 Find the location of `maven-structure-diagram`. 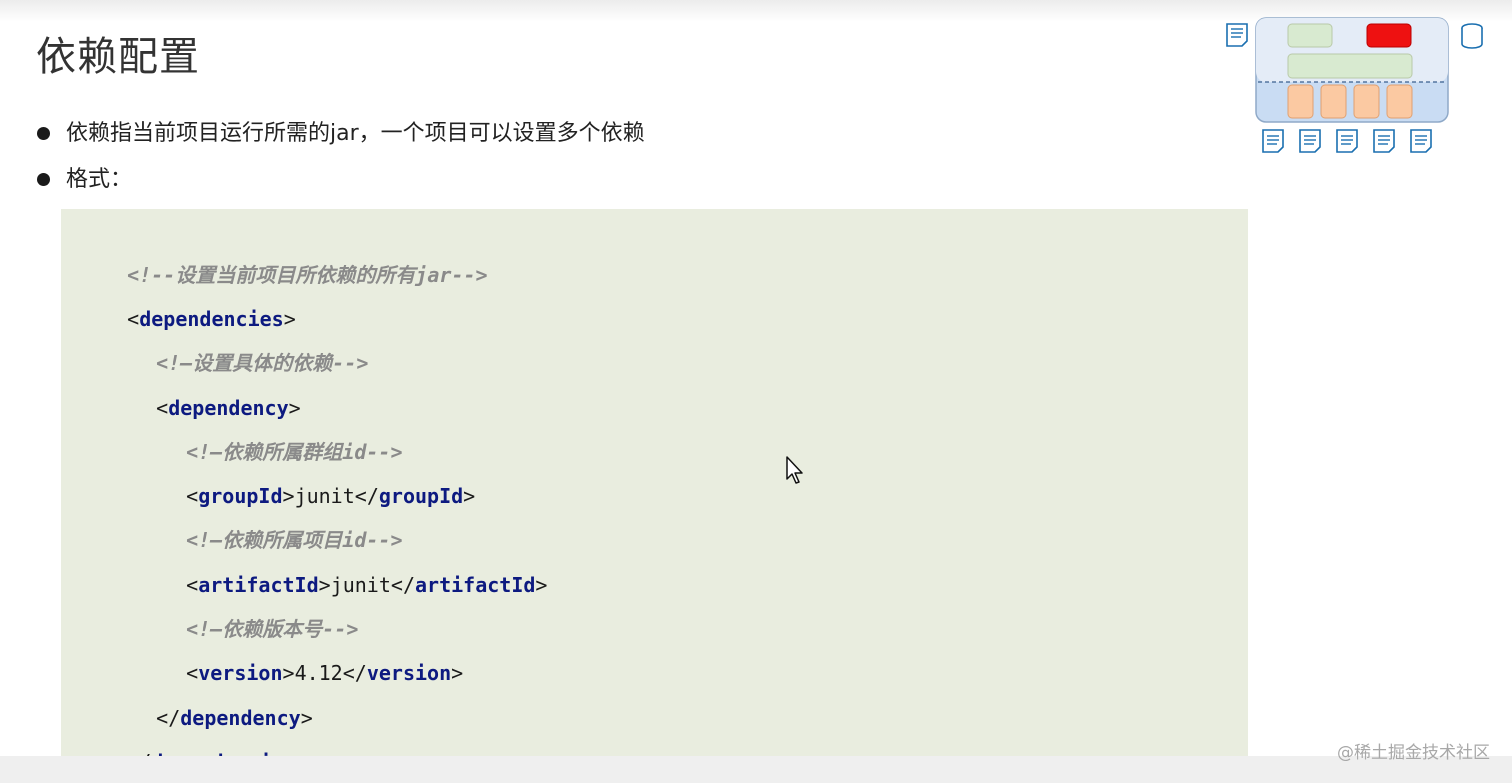

maven-structure-diagram is located at coordinates (1354, 85).